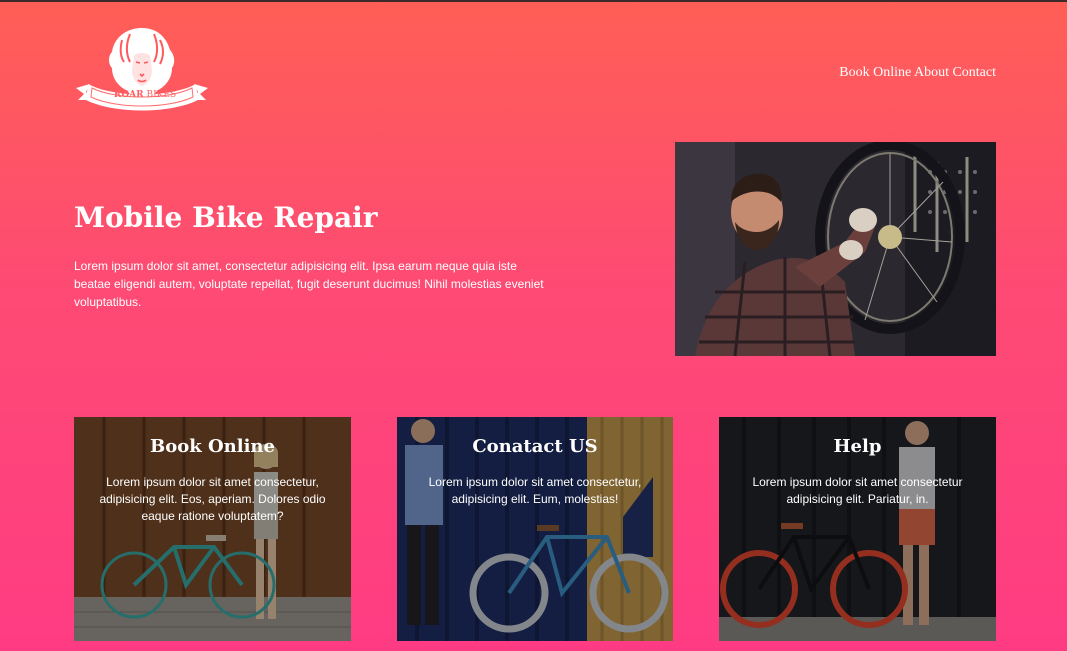 Image resolution: width=1067 pixels, height=651 pixels. Describe the element at coordinates (128, 95) in the screenshot. I see `logo-text-roar: ROAR` at that location.